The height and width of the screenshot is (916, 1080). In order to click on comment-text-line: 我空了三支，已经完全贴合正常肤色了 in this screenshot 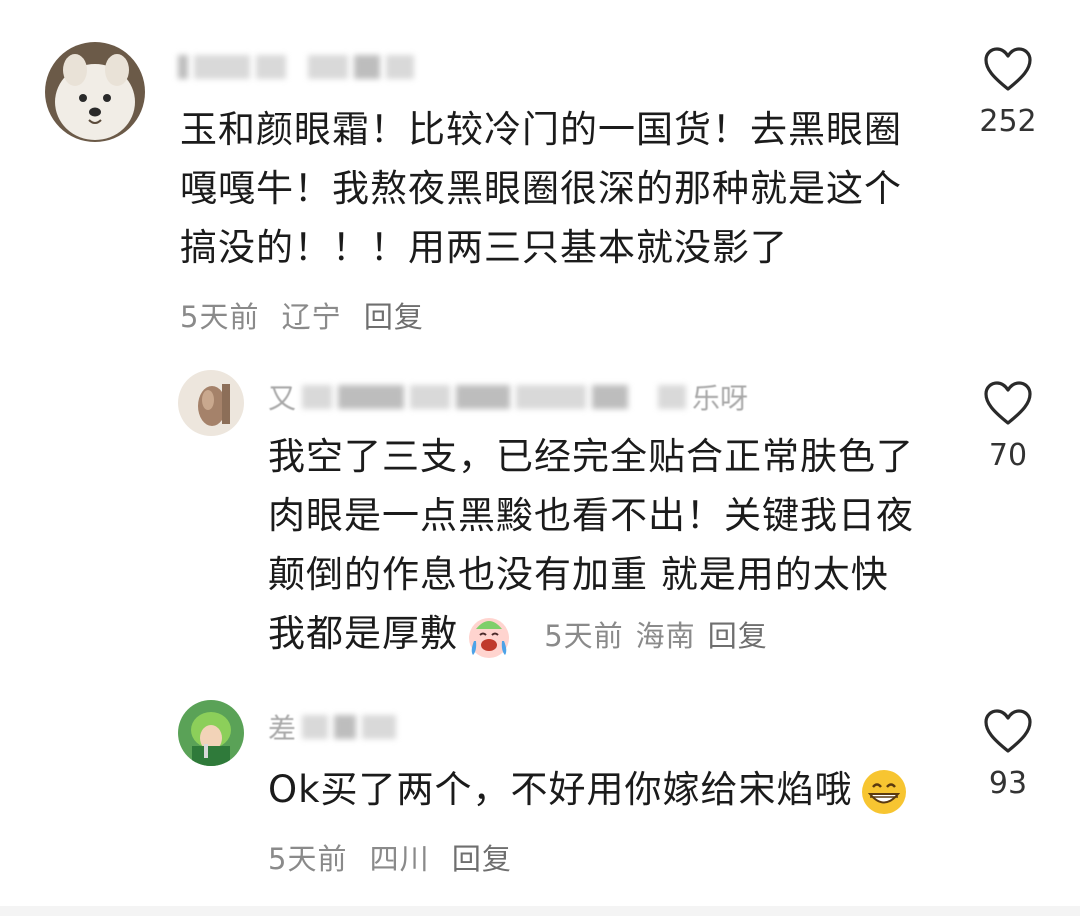, I will do `click(591, 456)`.